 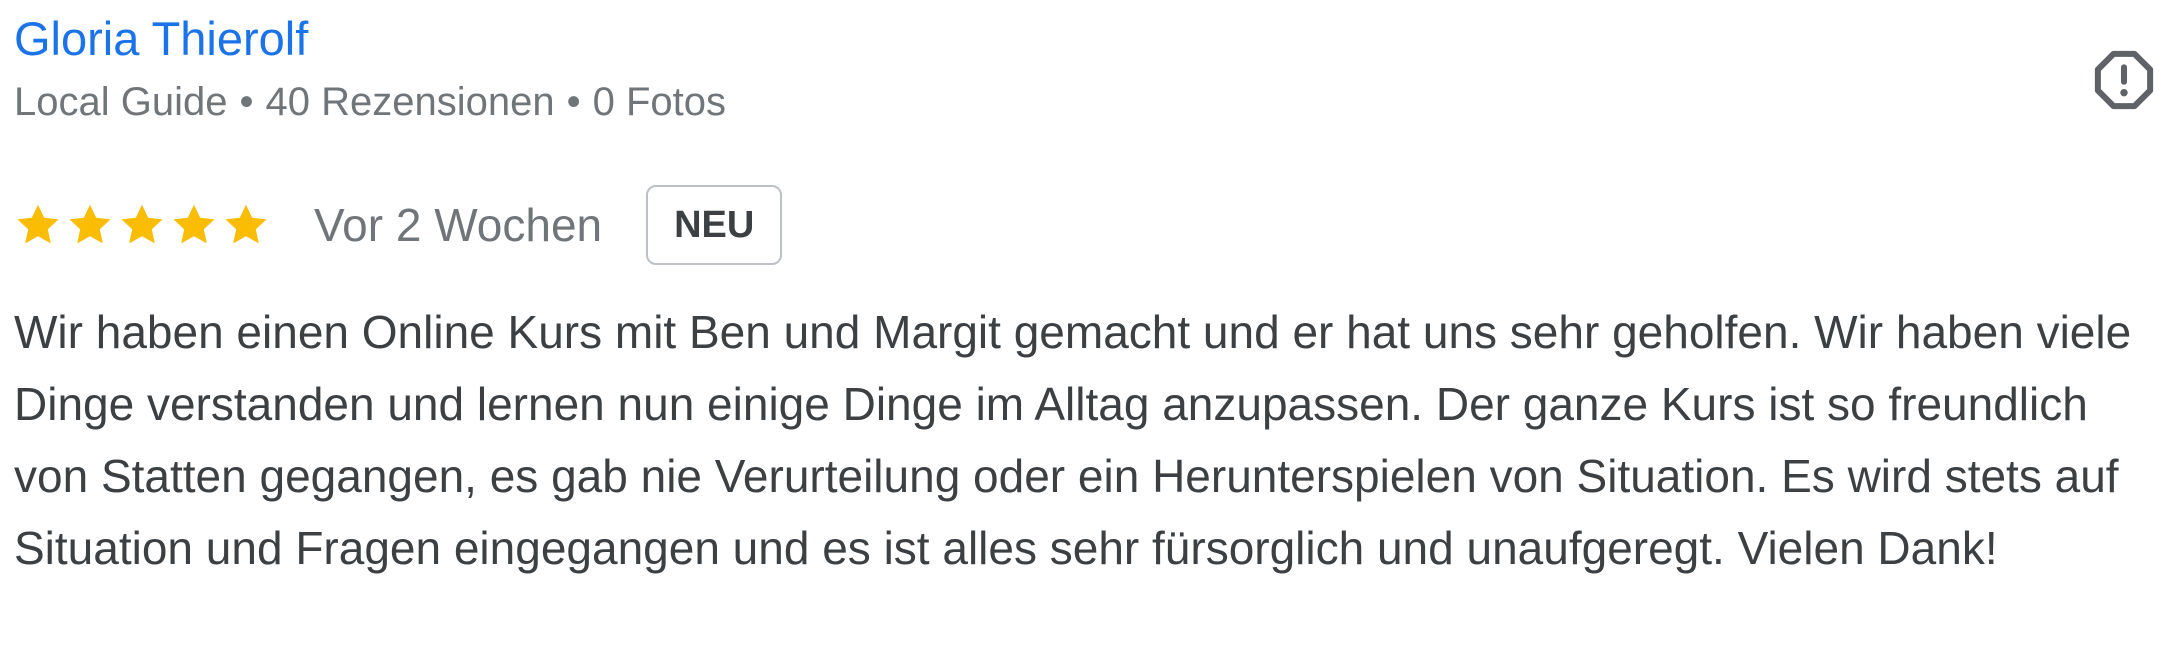 I want to click on author-name-link: Gloria Thierolf, so click(x=161, y=39).